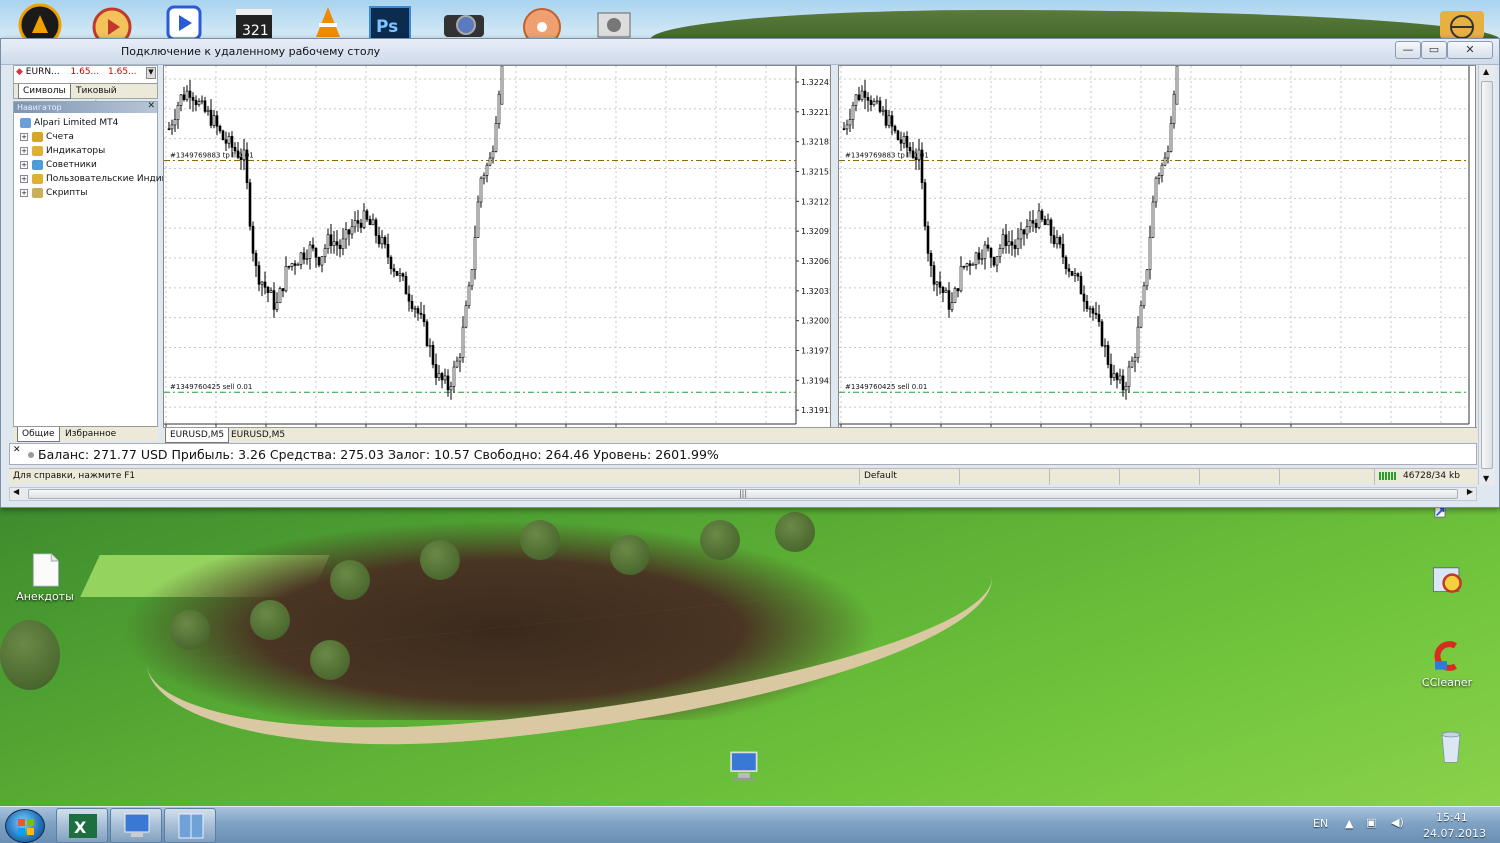 This screenshot has height=843, width=1500. Describe the element at coordinates (616, 23) in the screenshot. I see `image-viewer-icon` at that location.